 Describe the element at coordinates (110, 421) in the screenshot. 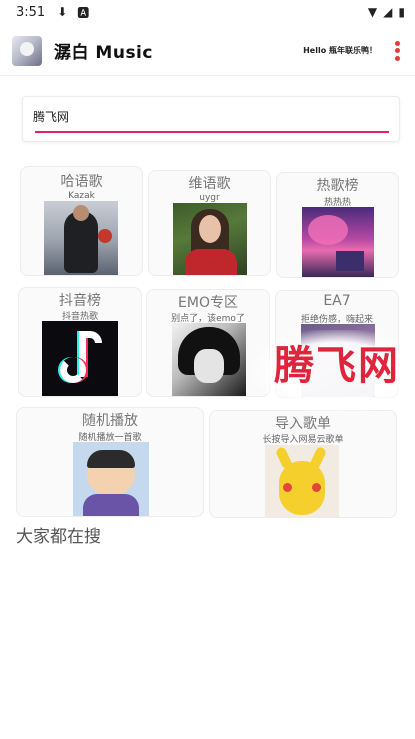

I see `category-title: 随机播放` at that location.